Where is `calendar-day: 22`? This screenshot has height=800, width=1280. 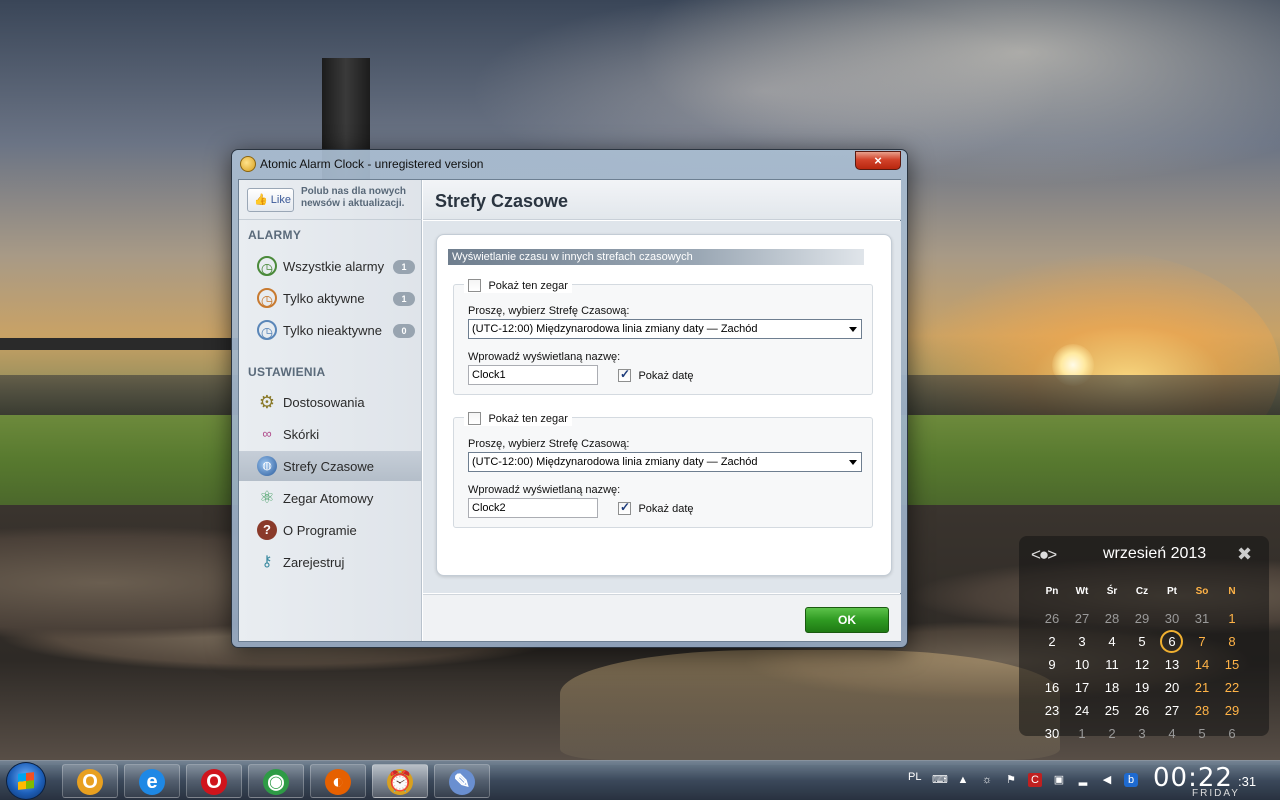
calendar-day: 22 is located at coordinates (1232, 687).